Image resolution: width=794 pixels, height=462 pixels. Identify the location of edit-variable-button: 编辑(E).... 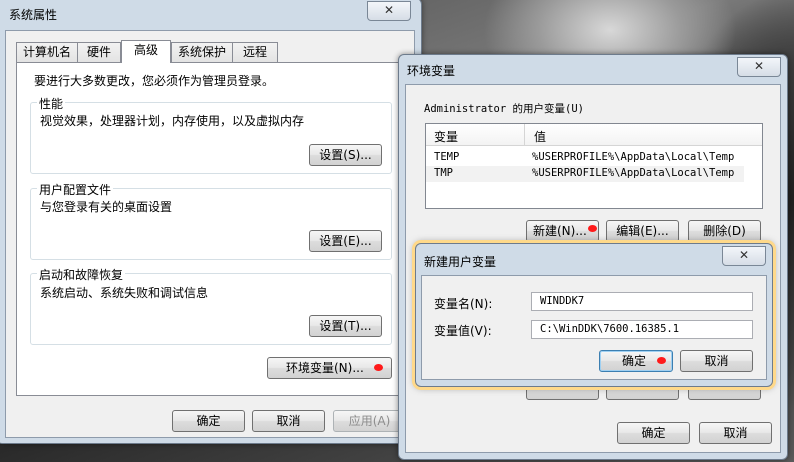
(642, 231).